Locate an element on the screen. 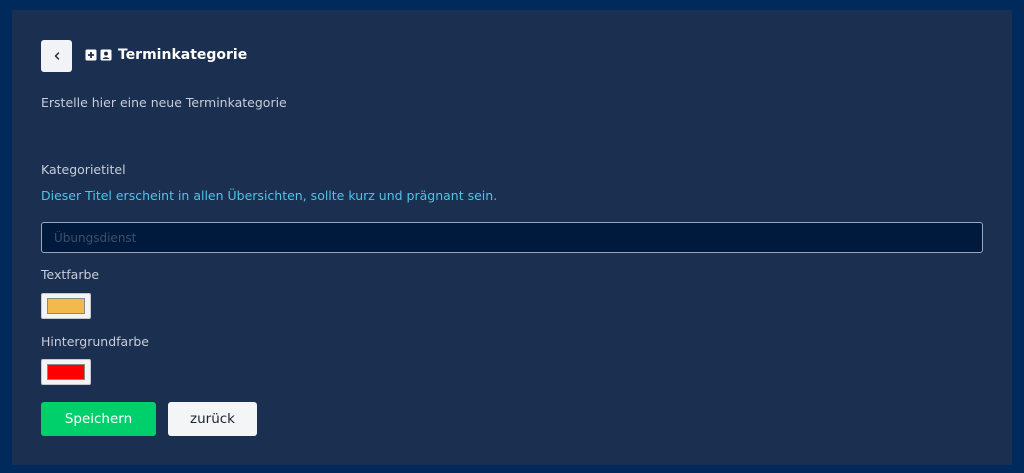 Image resolution: width=1024 pixels, height=473 pixels. back-text-button: zurück is located at coordinates (212, 419).